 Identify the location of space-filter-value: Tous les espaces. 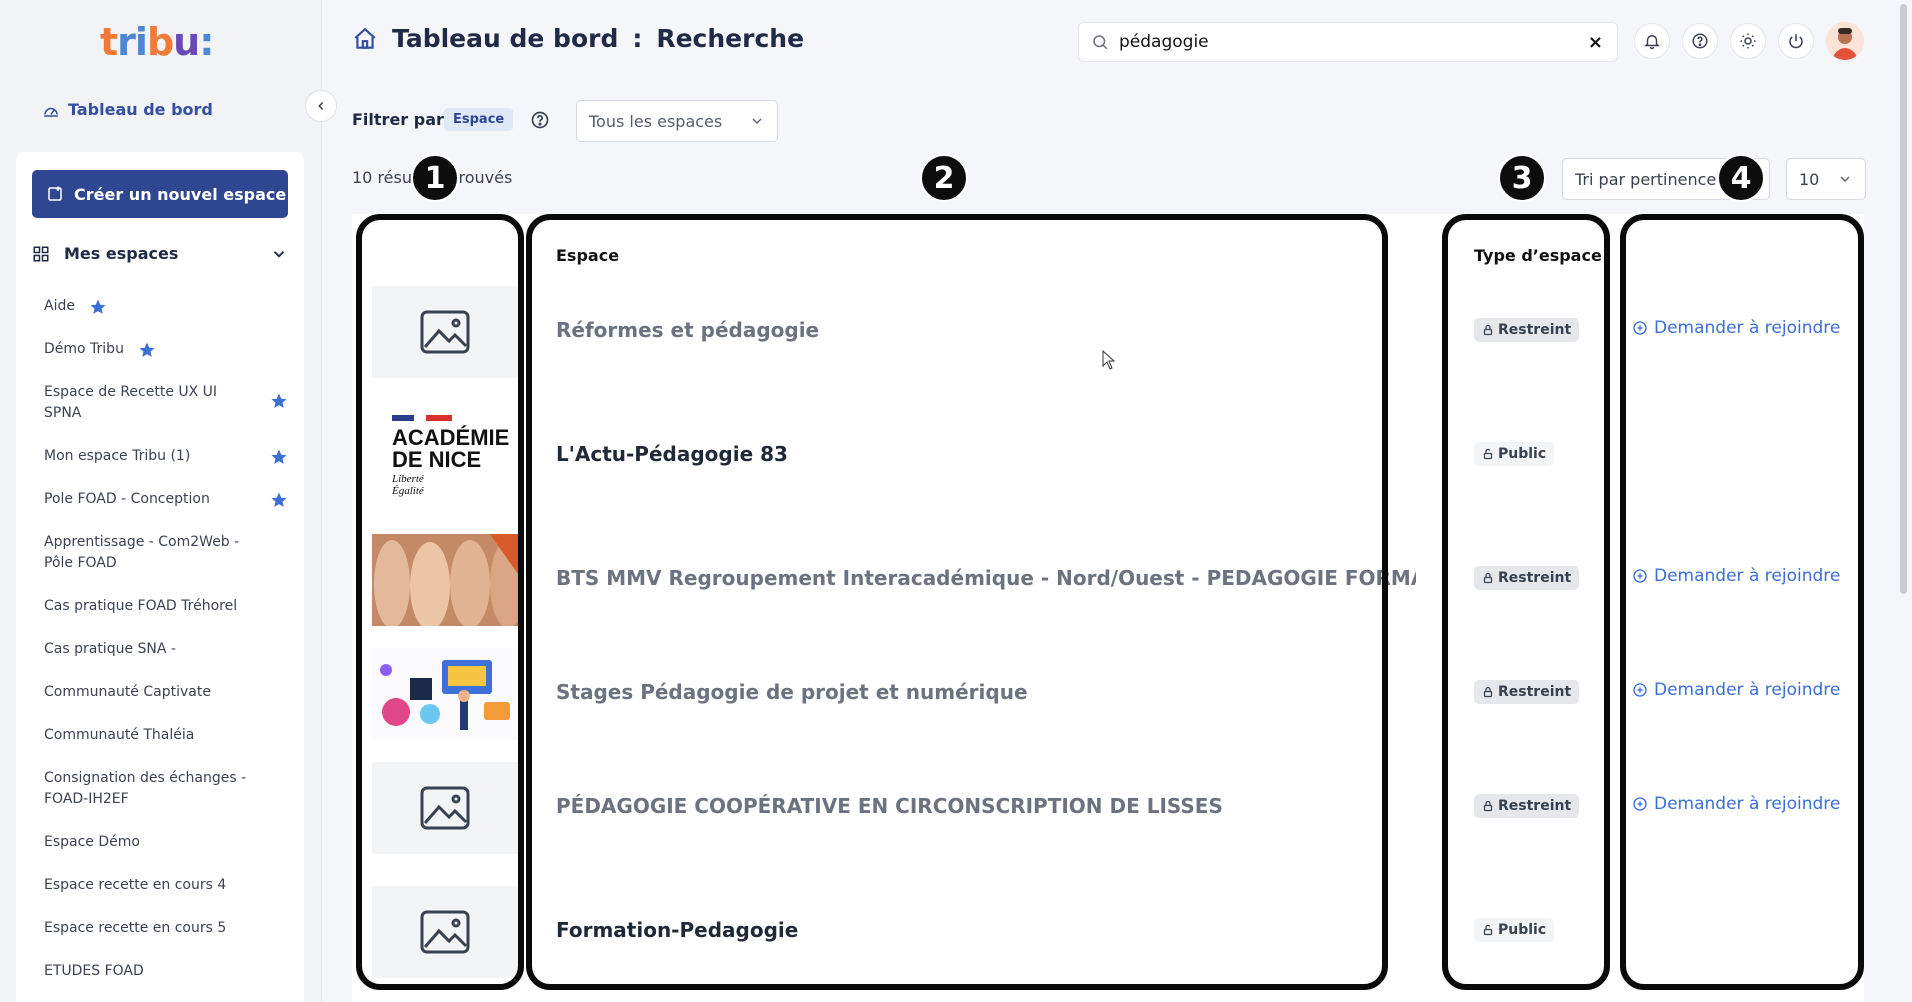
(656, 121).